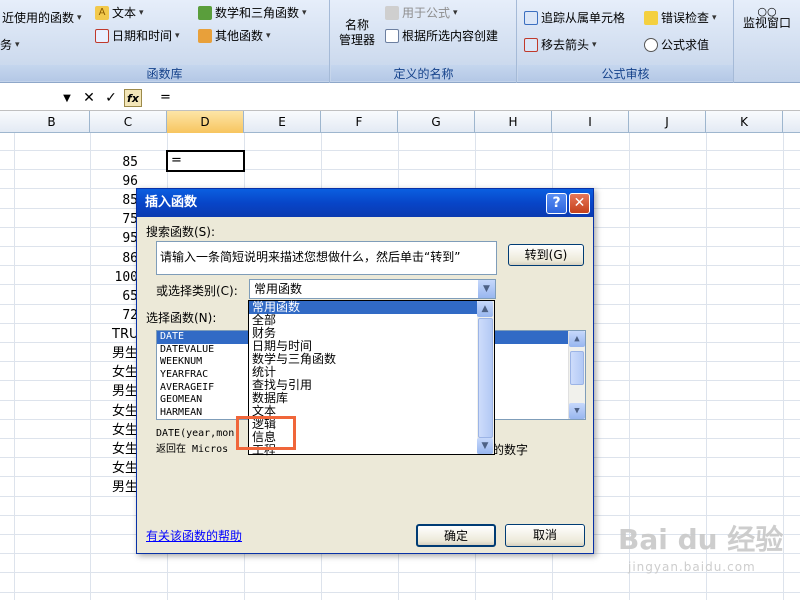 The image size is (800, 600). What do you see at coordinates (125, 335) in the screenshot?
I see `cell-b-1: TRU` at bounding box center [125, 335].